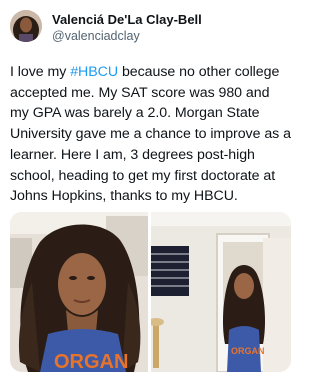 The height and width of the screenshot is (376, 320). I want to click on tweet-text-part1: I love my, so click(40, 72).